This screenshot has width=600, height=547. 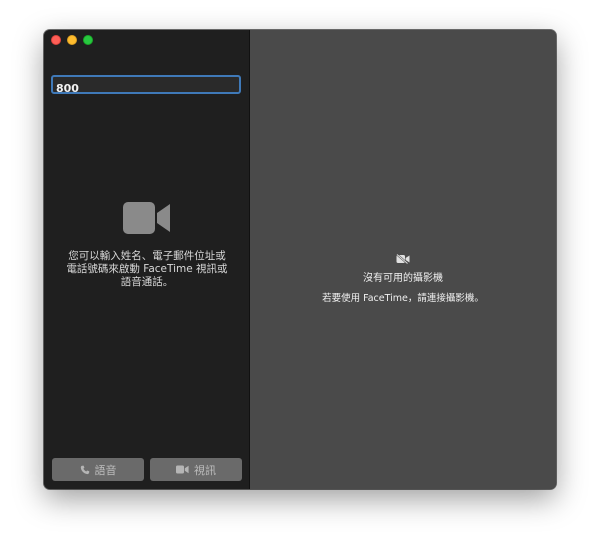 I want to click on minimize-window-button, so click(x=72, y=40).